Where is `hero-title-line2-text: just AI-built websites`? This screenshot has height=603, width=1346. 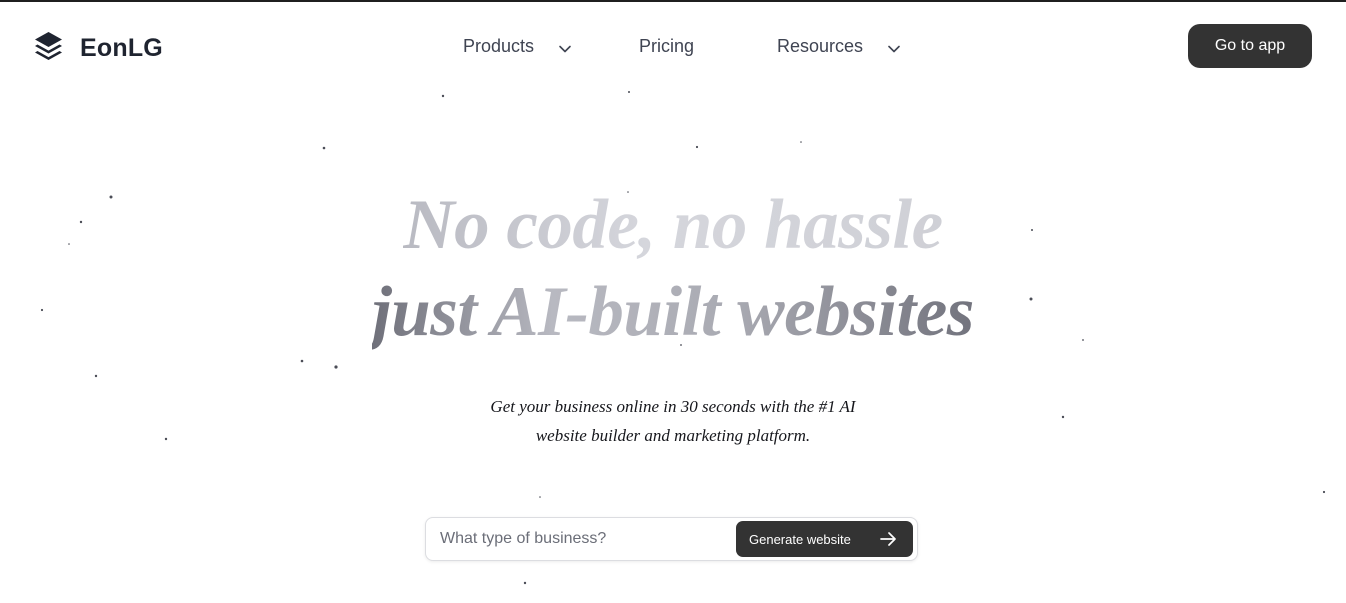 hero-title-line2-text: just AI-built websites is located at coordinates (673, 312).